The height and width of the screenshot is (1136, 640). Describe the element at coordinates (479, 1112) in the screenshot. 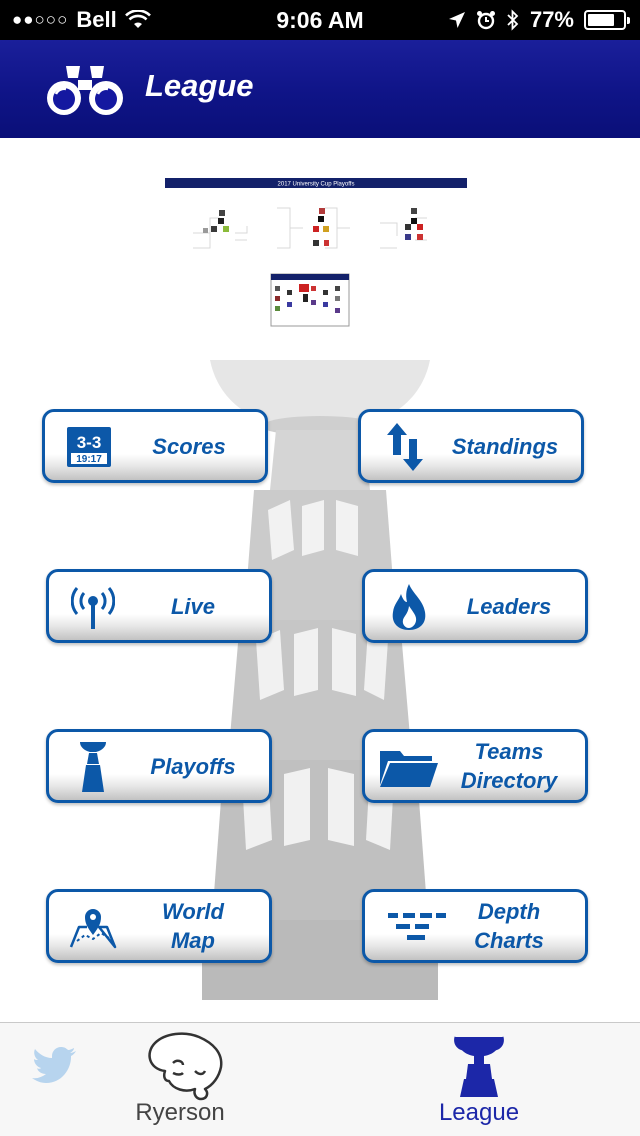

I see `tab-league-label: League` at that location.